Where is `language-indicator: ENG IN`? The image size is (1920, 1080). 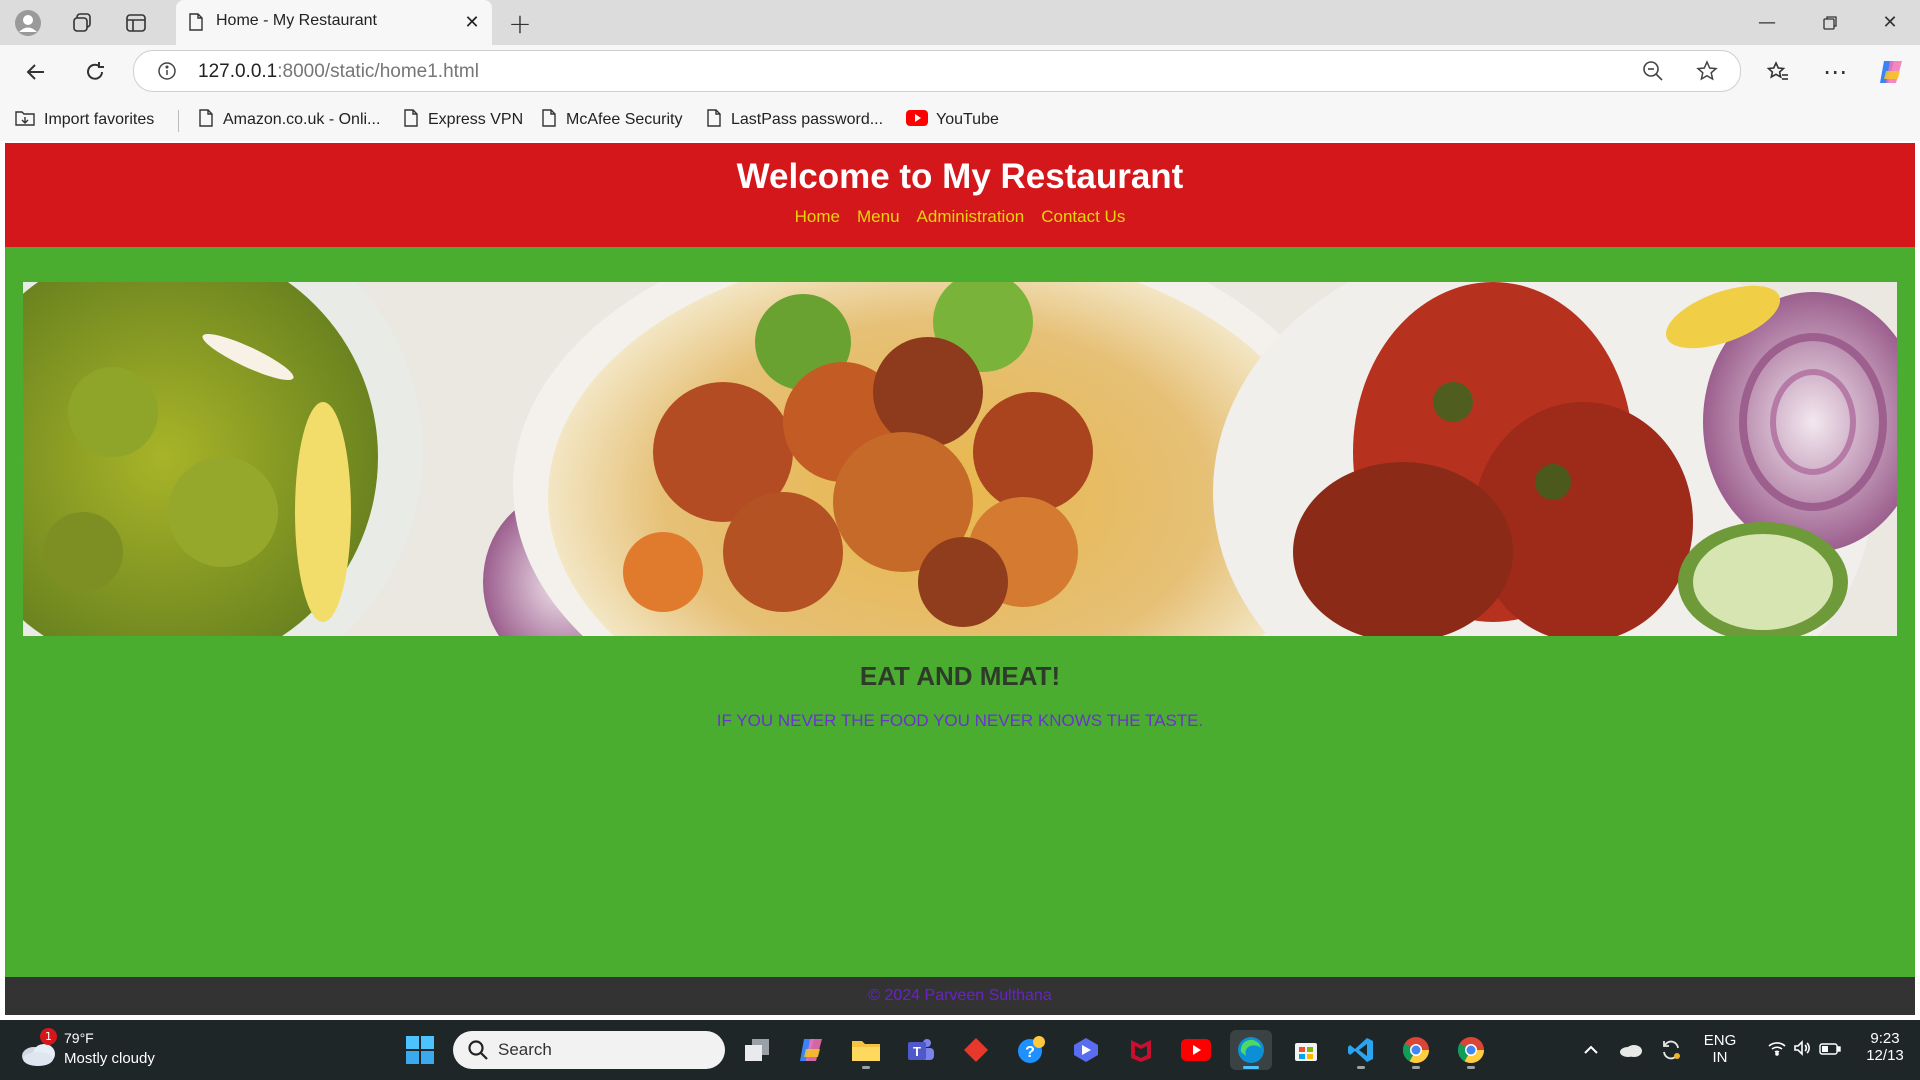
language-indicator: ENG IN is located at coordinates (1720, 1049).